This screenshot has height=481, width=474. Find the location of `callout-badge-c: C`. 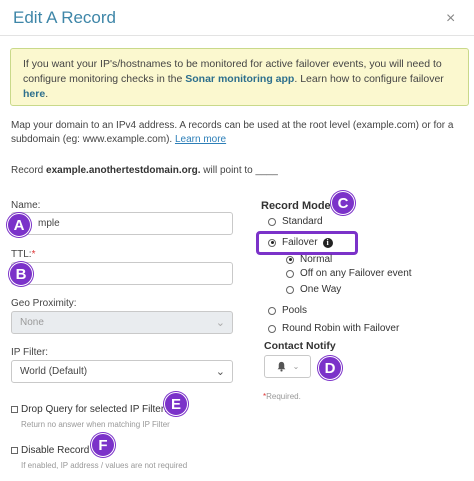

callout-badge-c: C is located at coordinates (343, 203).